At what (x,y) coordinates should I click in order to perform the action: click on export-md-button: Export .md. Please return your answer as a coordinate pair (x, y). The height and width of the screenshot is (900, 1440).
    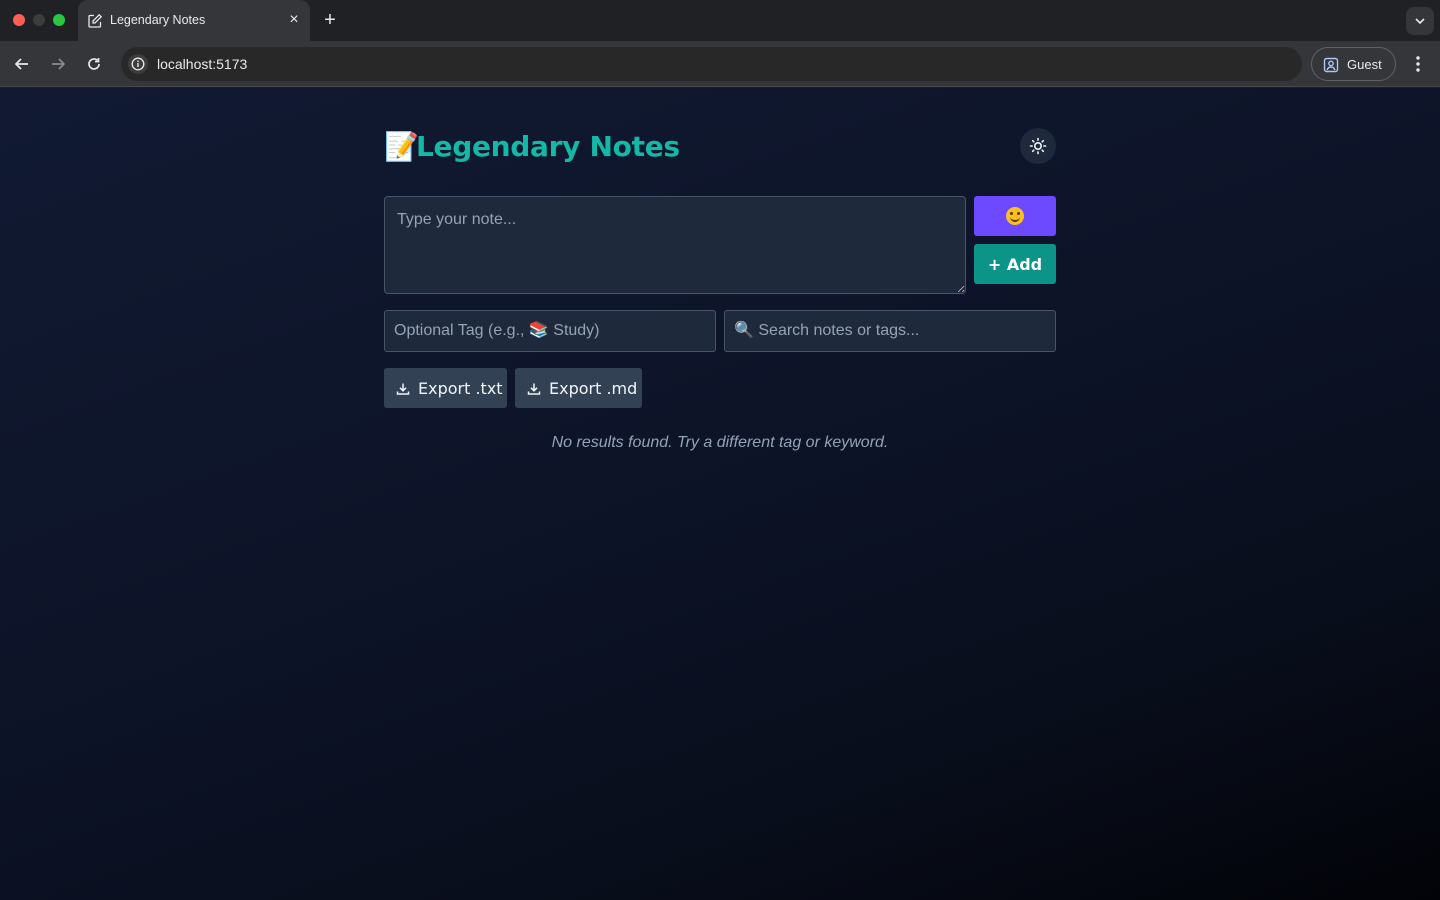
    Looking at the image, I should click on (578, 388).